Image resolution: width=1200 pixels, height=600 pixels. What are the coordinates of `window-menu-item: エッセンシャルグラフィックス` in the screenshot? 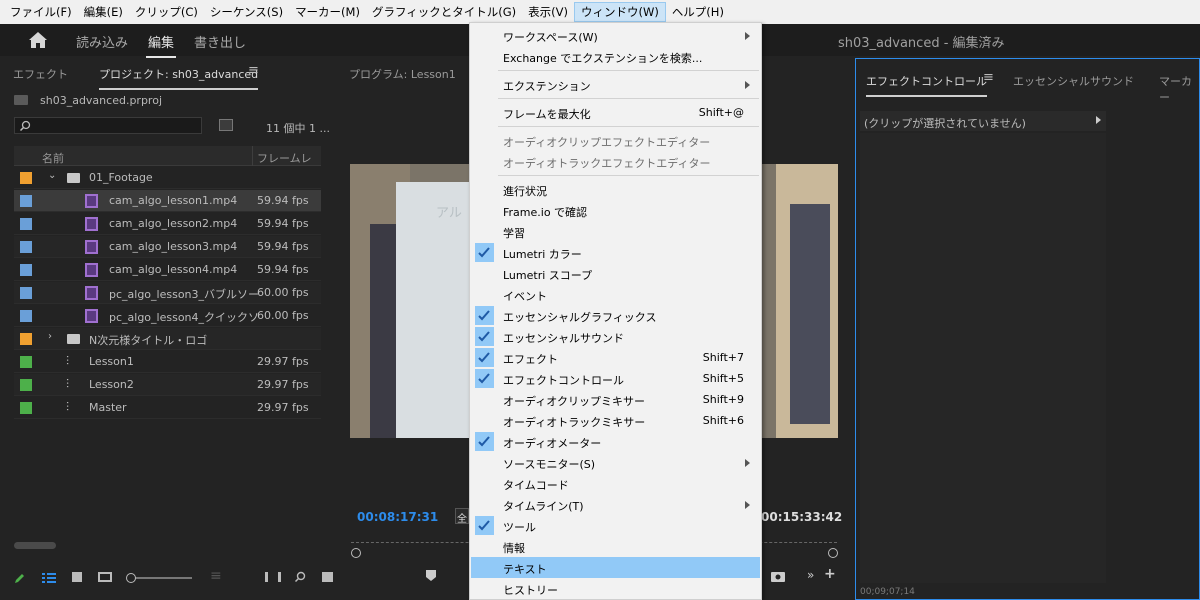 It's located at (615, 315).